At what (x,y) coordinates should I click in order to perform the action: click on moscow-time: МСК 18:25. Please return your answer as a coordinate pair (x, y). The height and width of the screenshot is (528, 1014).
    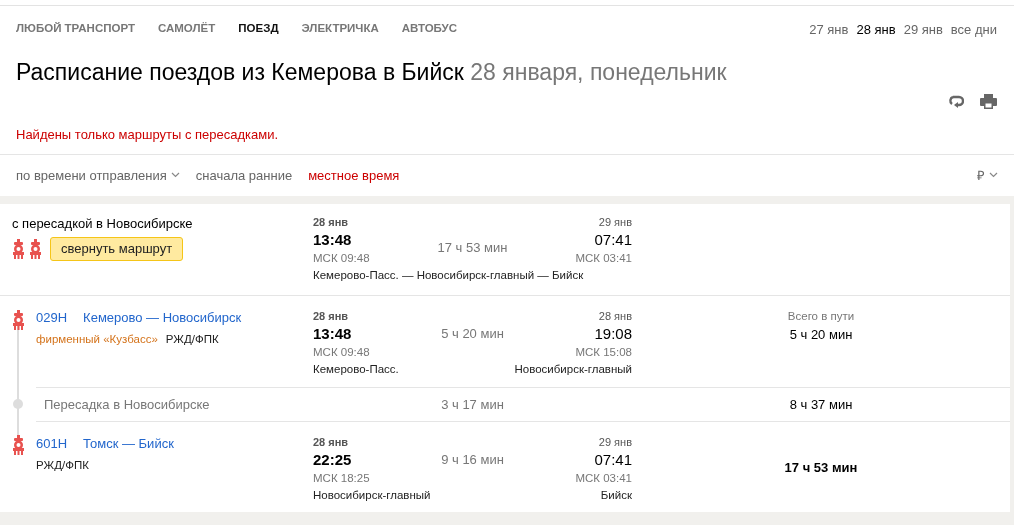
    Looking at the image, I should click on (342, 478).